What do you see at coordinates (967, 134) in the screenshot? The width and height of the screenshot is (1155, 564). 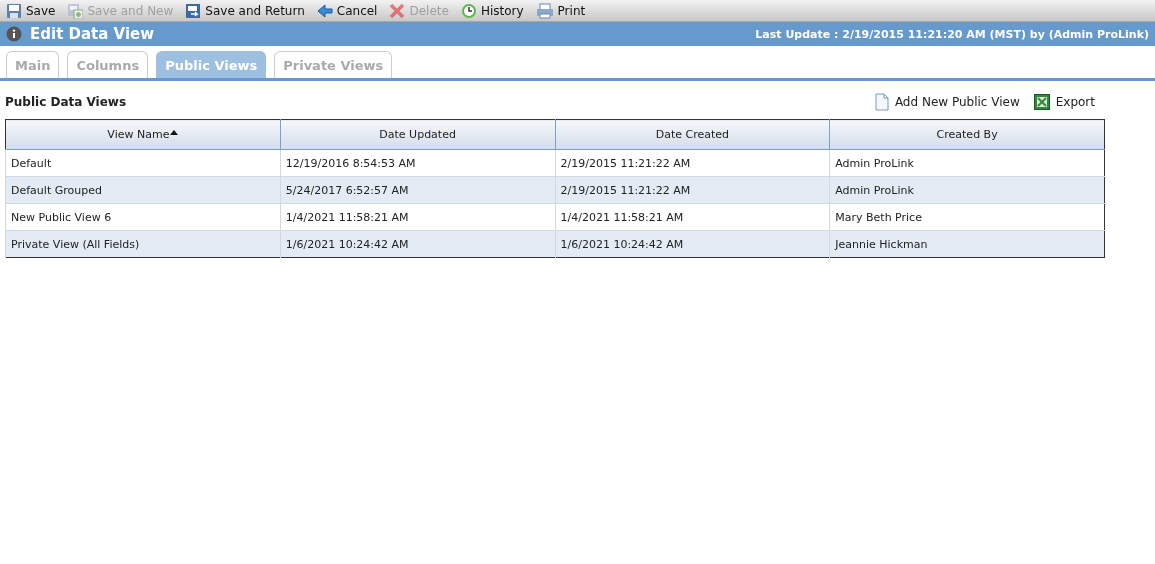 I see `column-header: Created By` at bounding box center [967, 134].